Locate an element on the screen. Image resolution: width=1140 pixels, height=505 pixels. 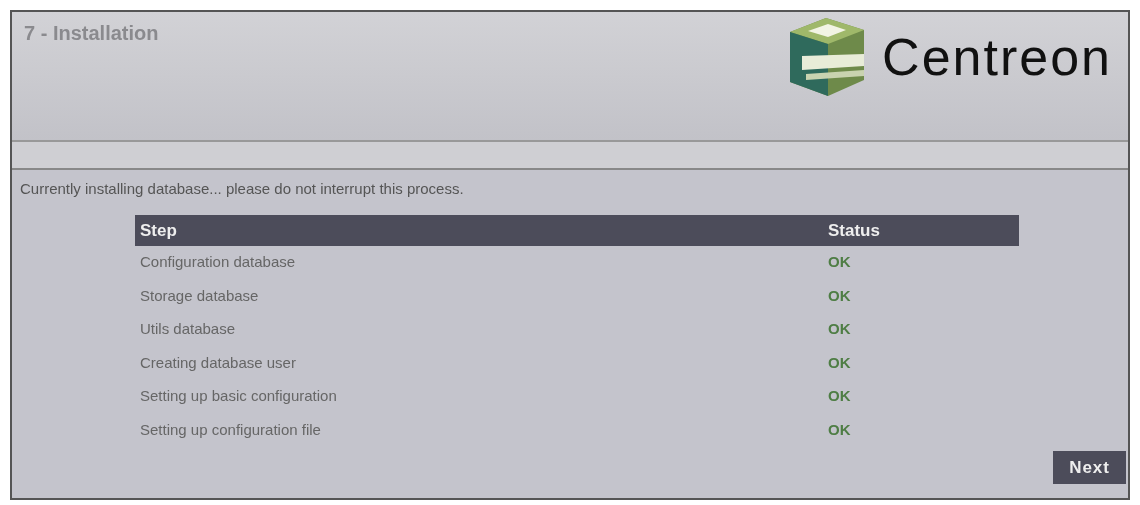
next-button: Next is located at coordinates (1089, 467).